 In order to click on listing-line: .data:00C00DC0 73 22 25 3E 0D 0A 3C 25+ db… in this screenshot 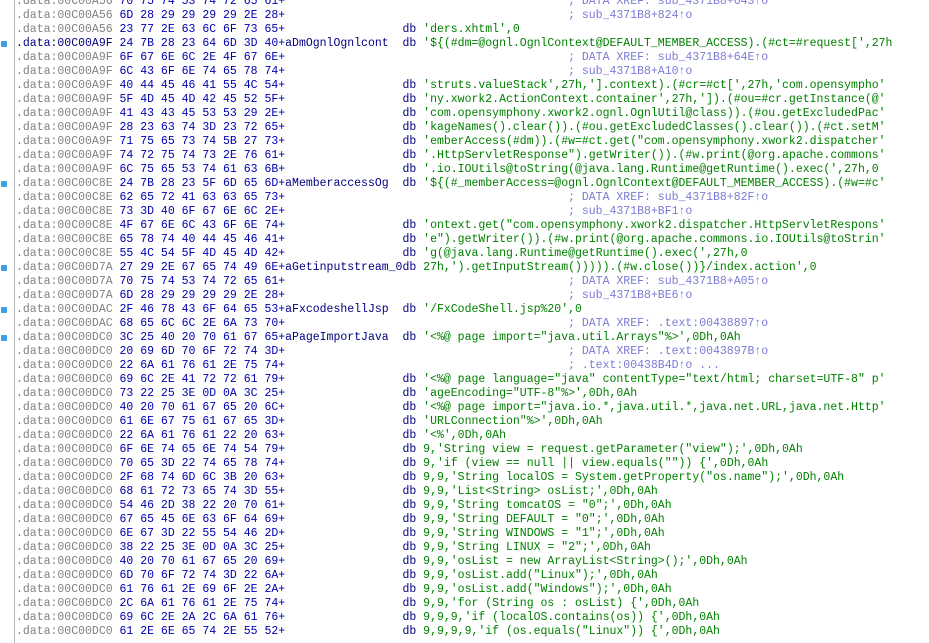, I will do `click(472, 394)`.